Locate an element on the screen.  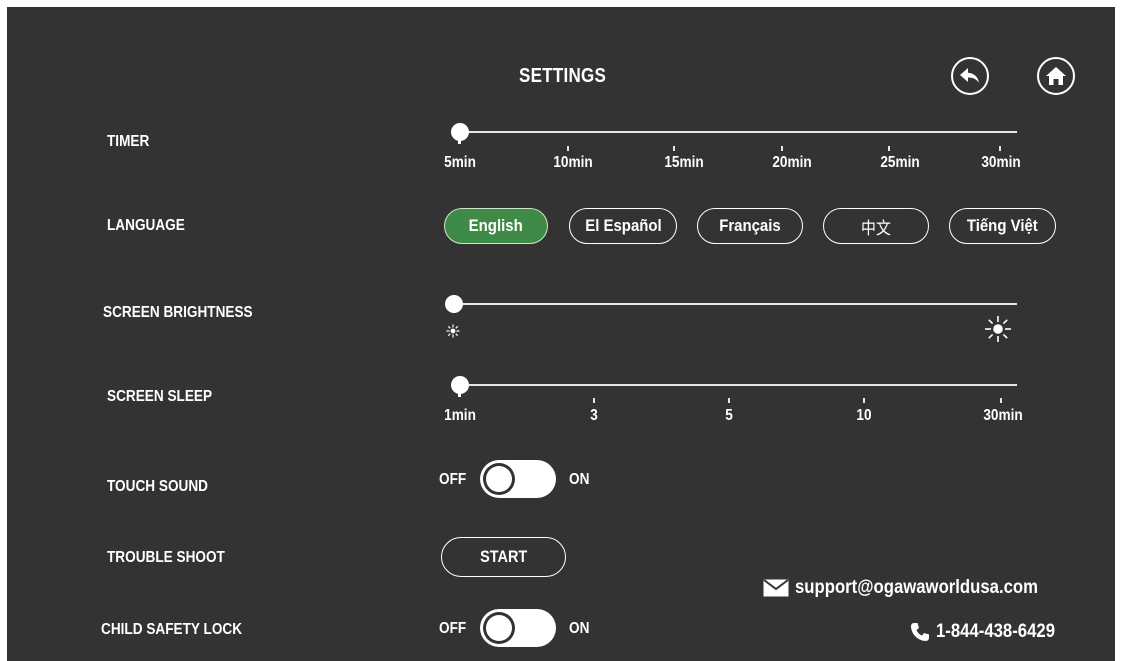
timer-slider-track is located at coordinates (736, 132).